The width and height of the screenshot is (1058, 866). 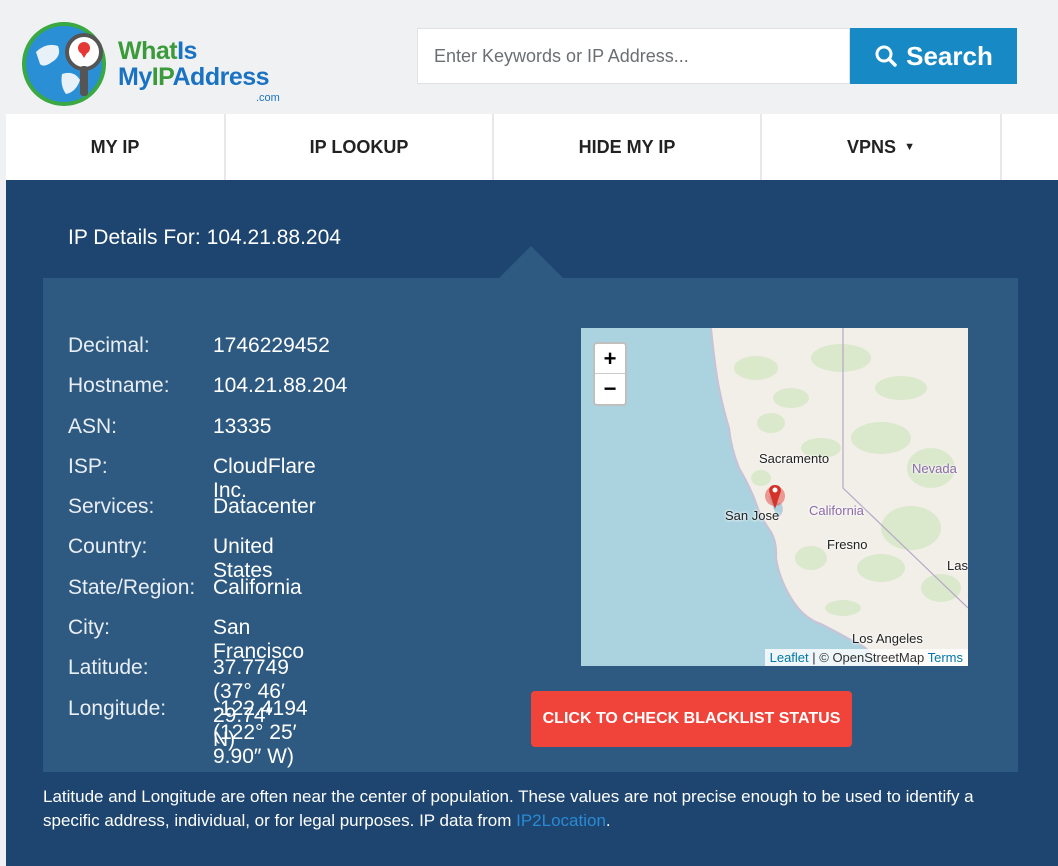 What do you see at coordinates (887, 638) in the screenshot?
I see `map-label-los-angeles: Los Angeles` at bounding box center [887, 638].